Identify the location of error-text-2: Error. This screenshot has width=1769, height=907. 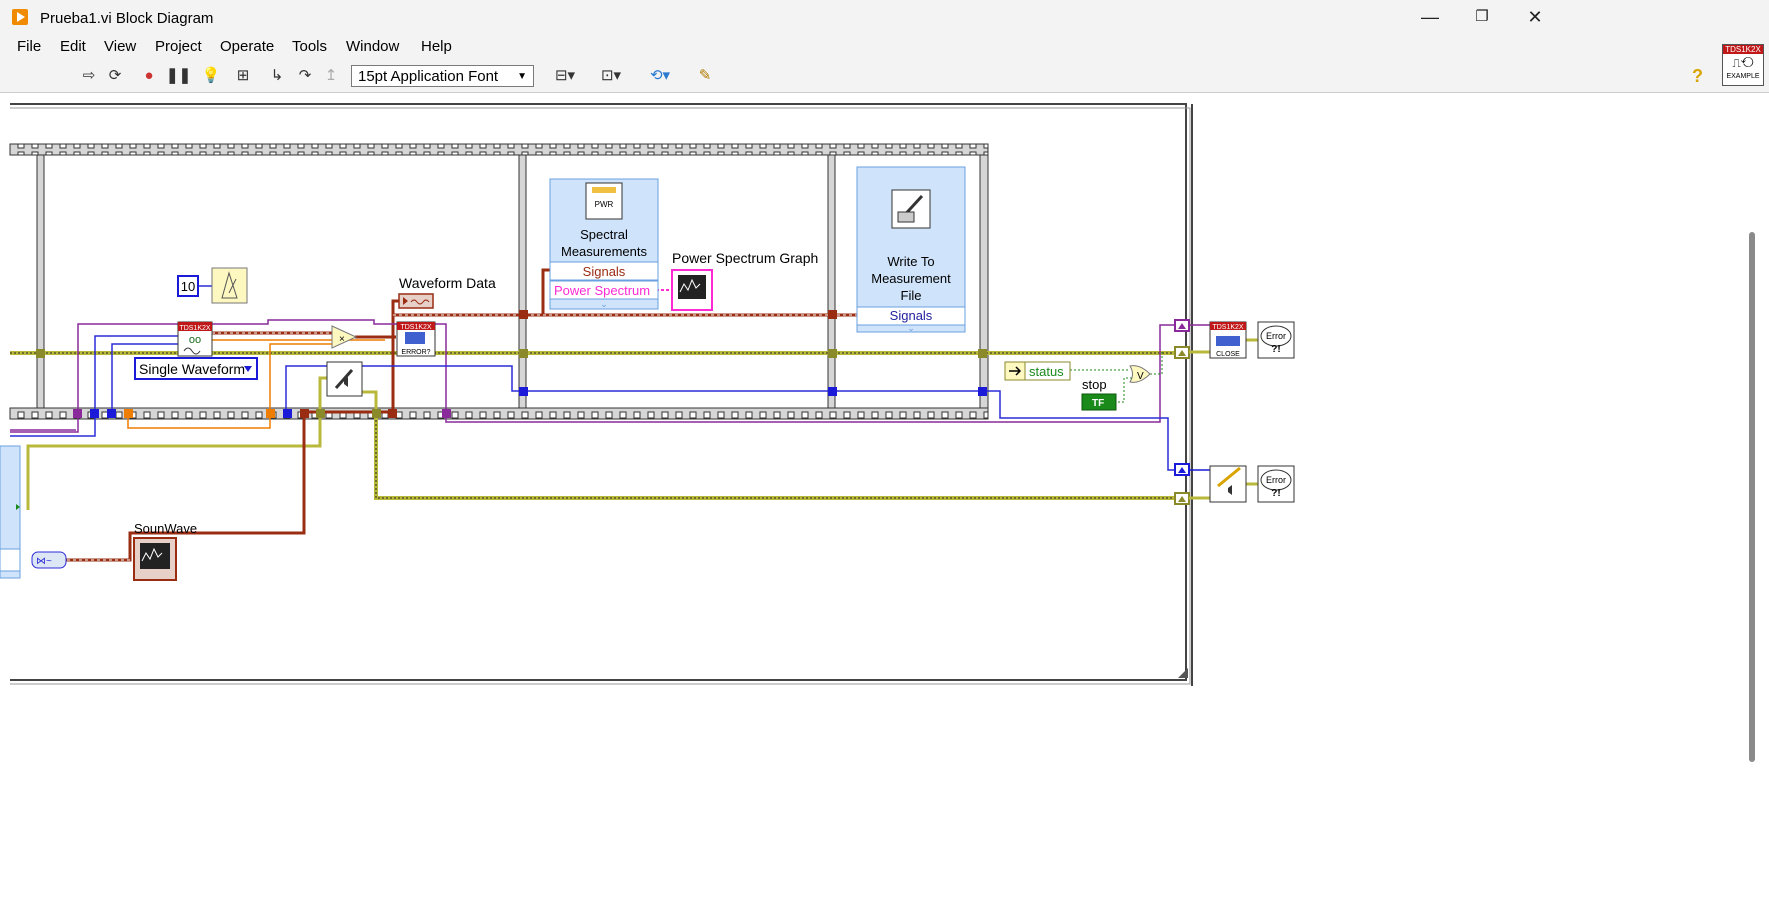
(1276, 480).